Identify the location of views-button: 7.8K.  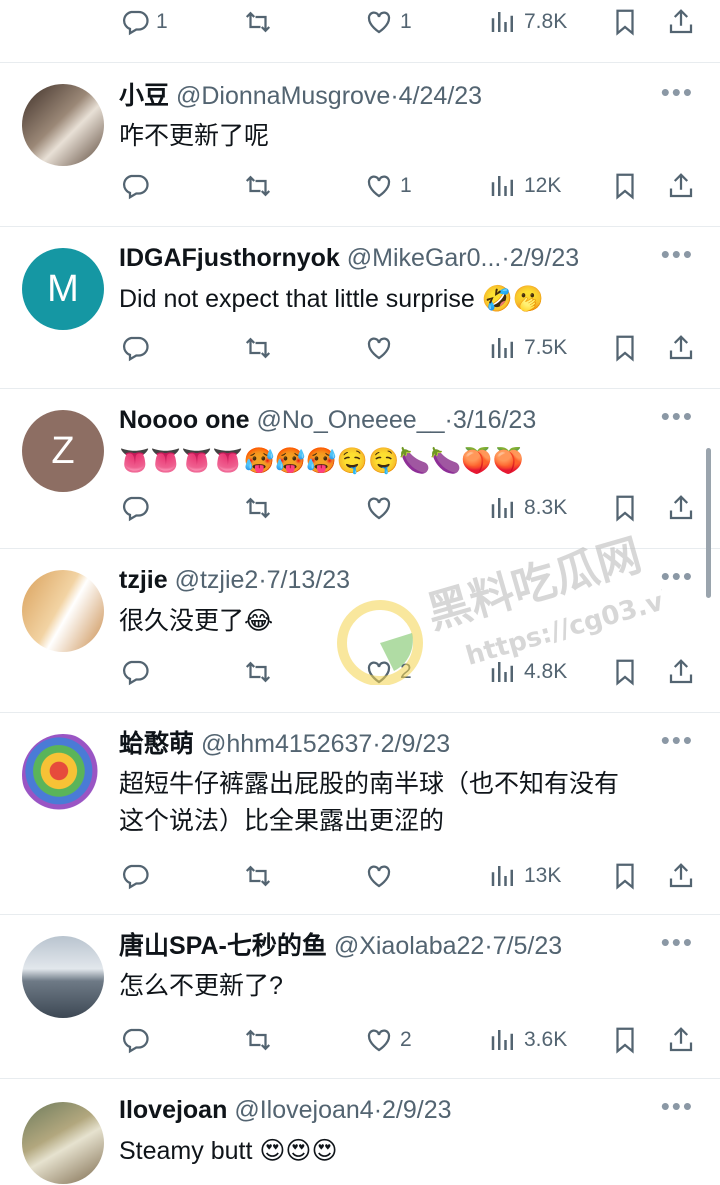
(527, 22).